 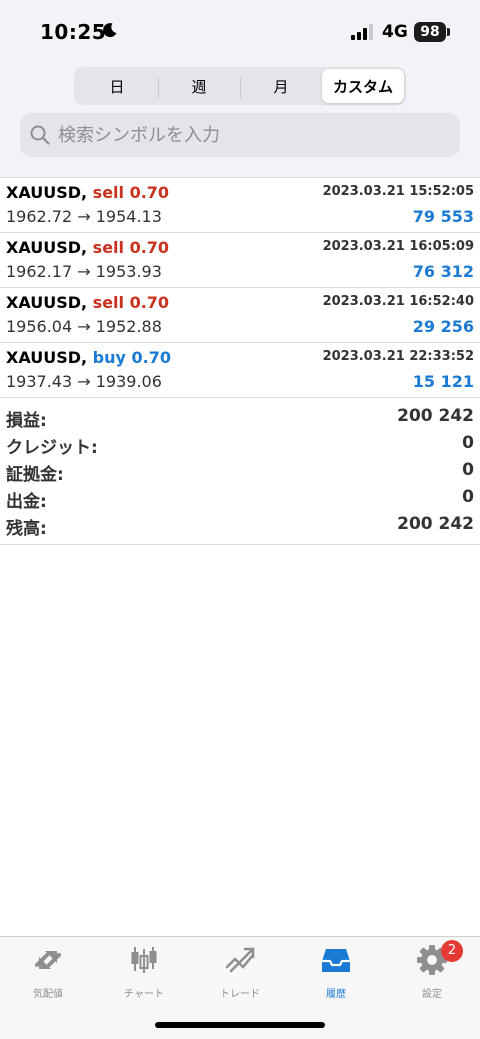 I want to click on search-bar, so click(x=240, y=135).